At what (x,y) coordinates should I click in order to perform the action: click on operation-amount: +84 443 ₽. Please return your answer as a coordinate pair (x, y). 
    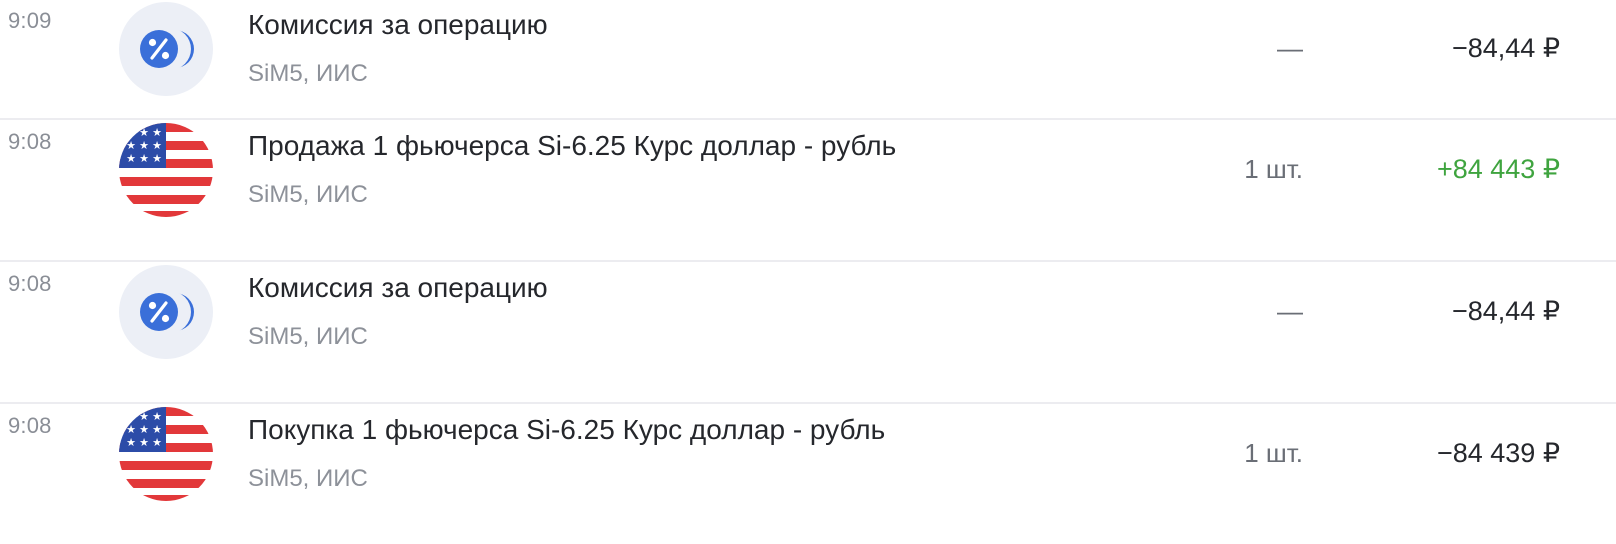
    Looking at the image, I should click on (1498, 169).